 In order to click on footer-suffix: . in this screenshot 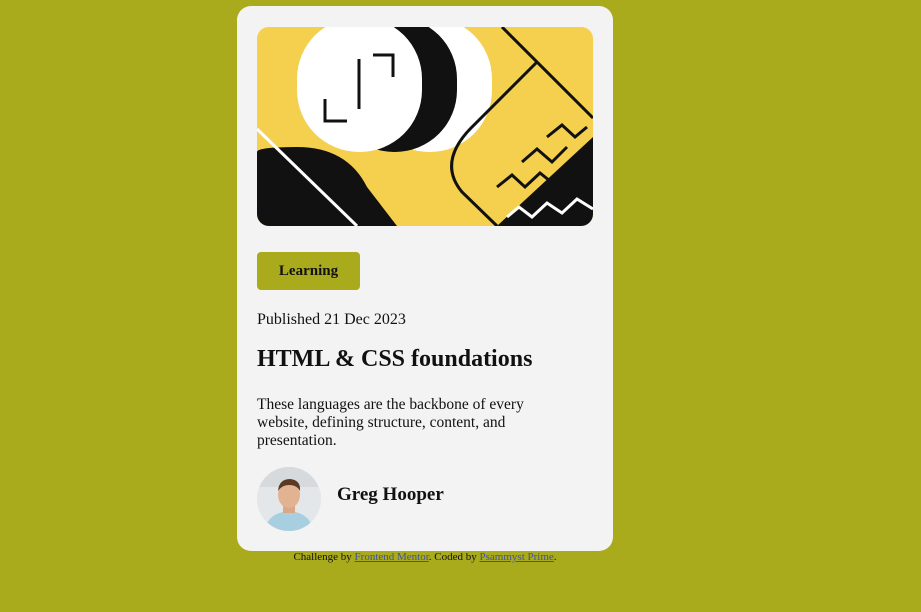, I will do `click(555, 557)`.